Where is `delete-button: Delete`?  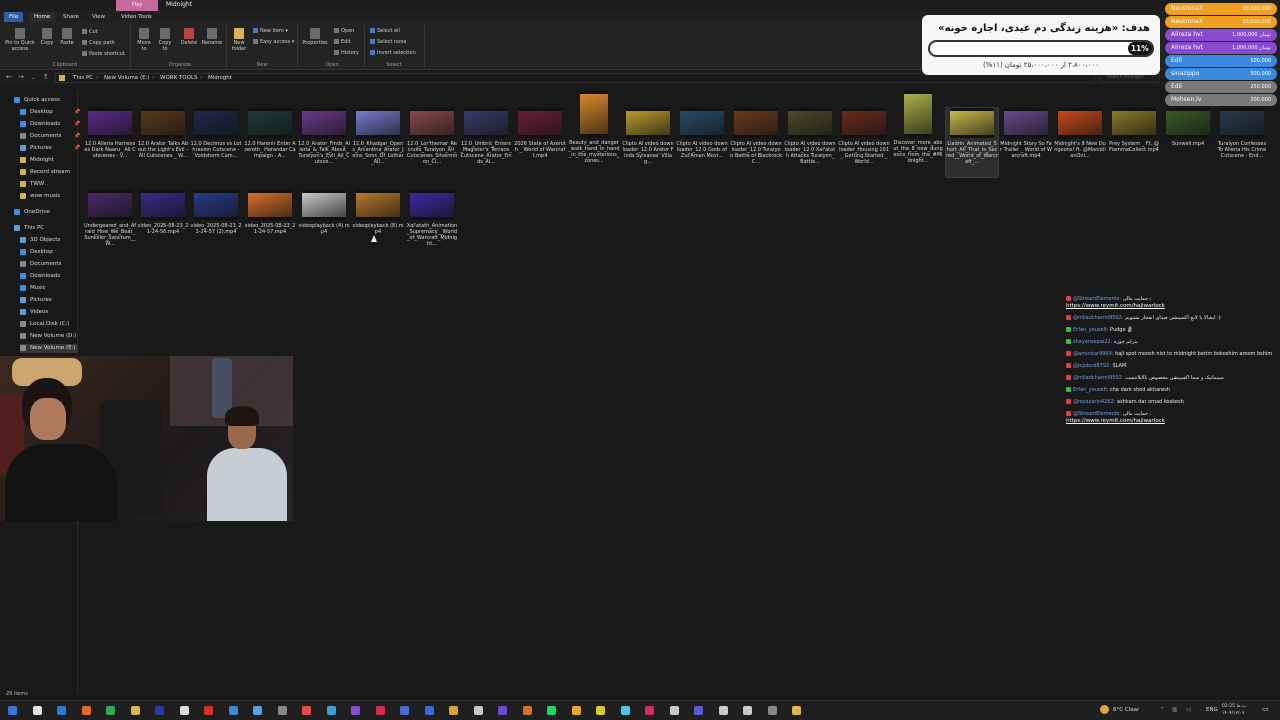
delete-button: Delete is located at coordinates (189, 37).